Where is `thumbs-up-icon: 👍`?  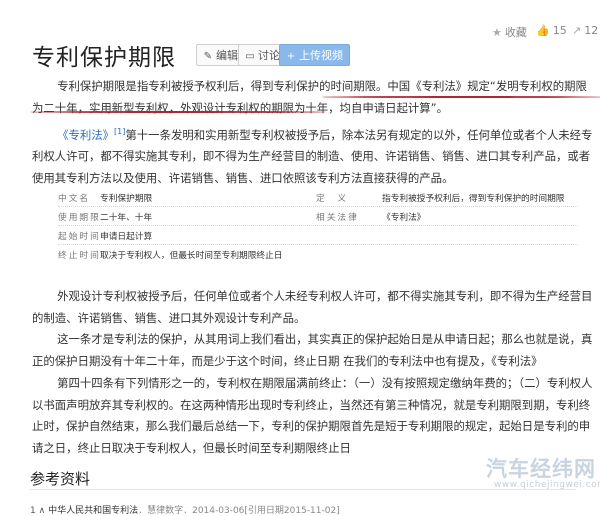
thumbs-up-icon: 👍 is located at coordinates (543, 30).